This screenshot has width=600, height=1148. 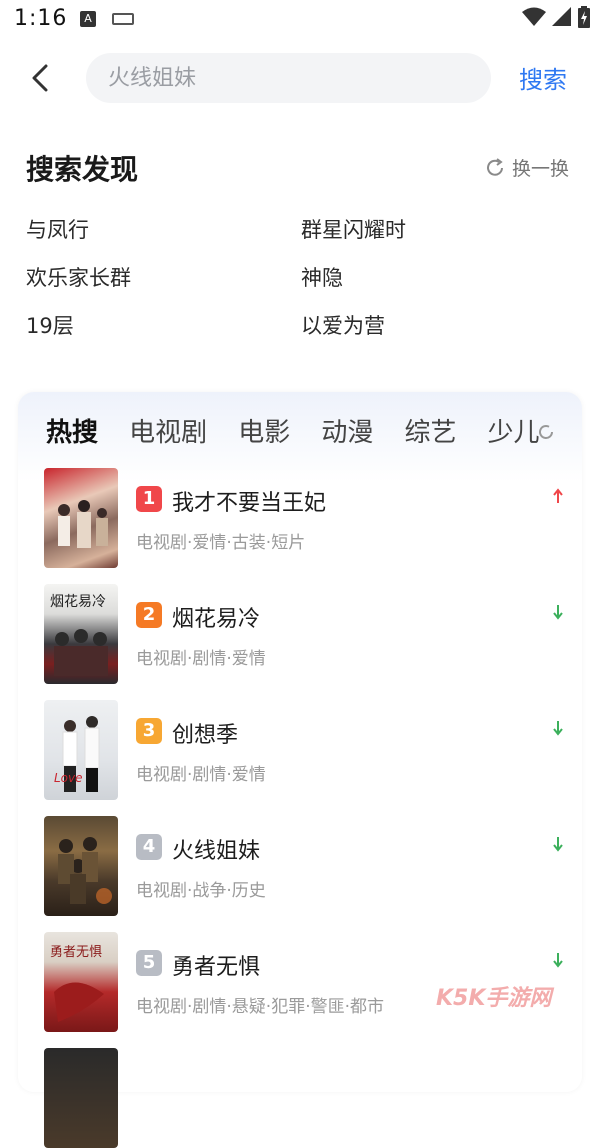 I want to click on poster-image: 勇者无惧, so click(x=81, y=982).